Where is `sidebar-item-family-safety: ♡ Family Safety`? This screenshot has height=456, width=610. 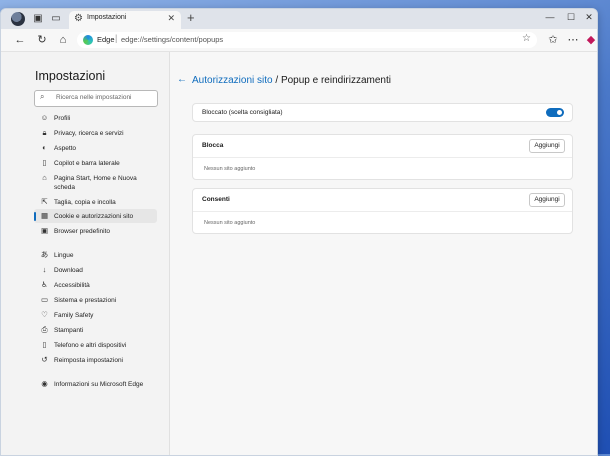 sidebar-item-family-safety: ♡ Family Safety is located at coordinates (95, 315).